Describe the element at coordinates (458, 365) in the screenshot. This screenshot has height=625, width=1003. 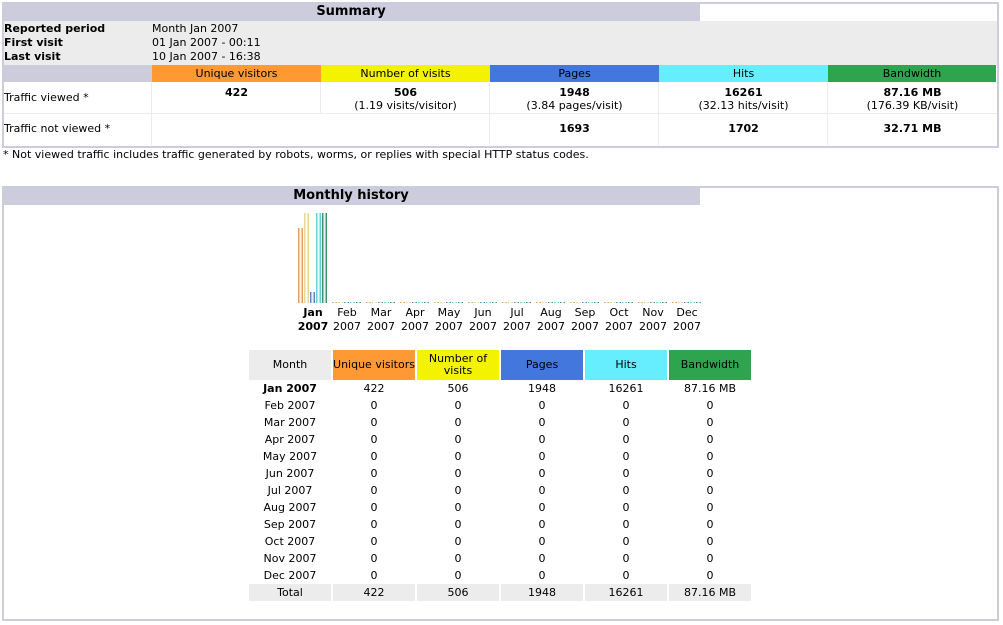
I see `col-number-of-visits: Number of visits` at that location.